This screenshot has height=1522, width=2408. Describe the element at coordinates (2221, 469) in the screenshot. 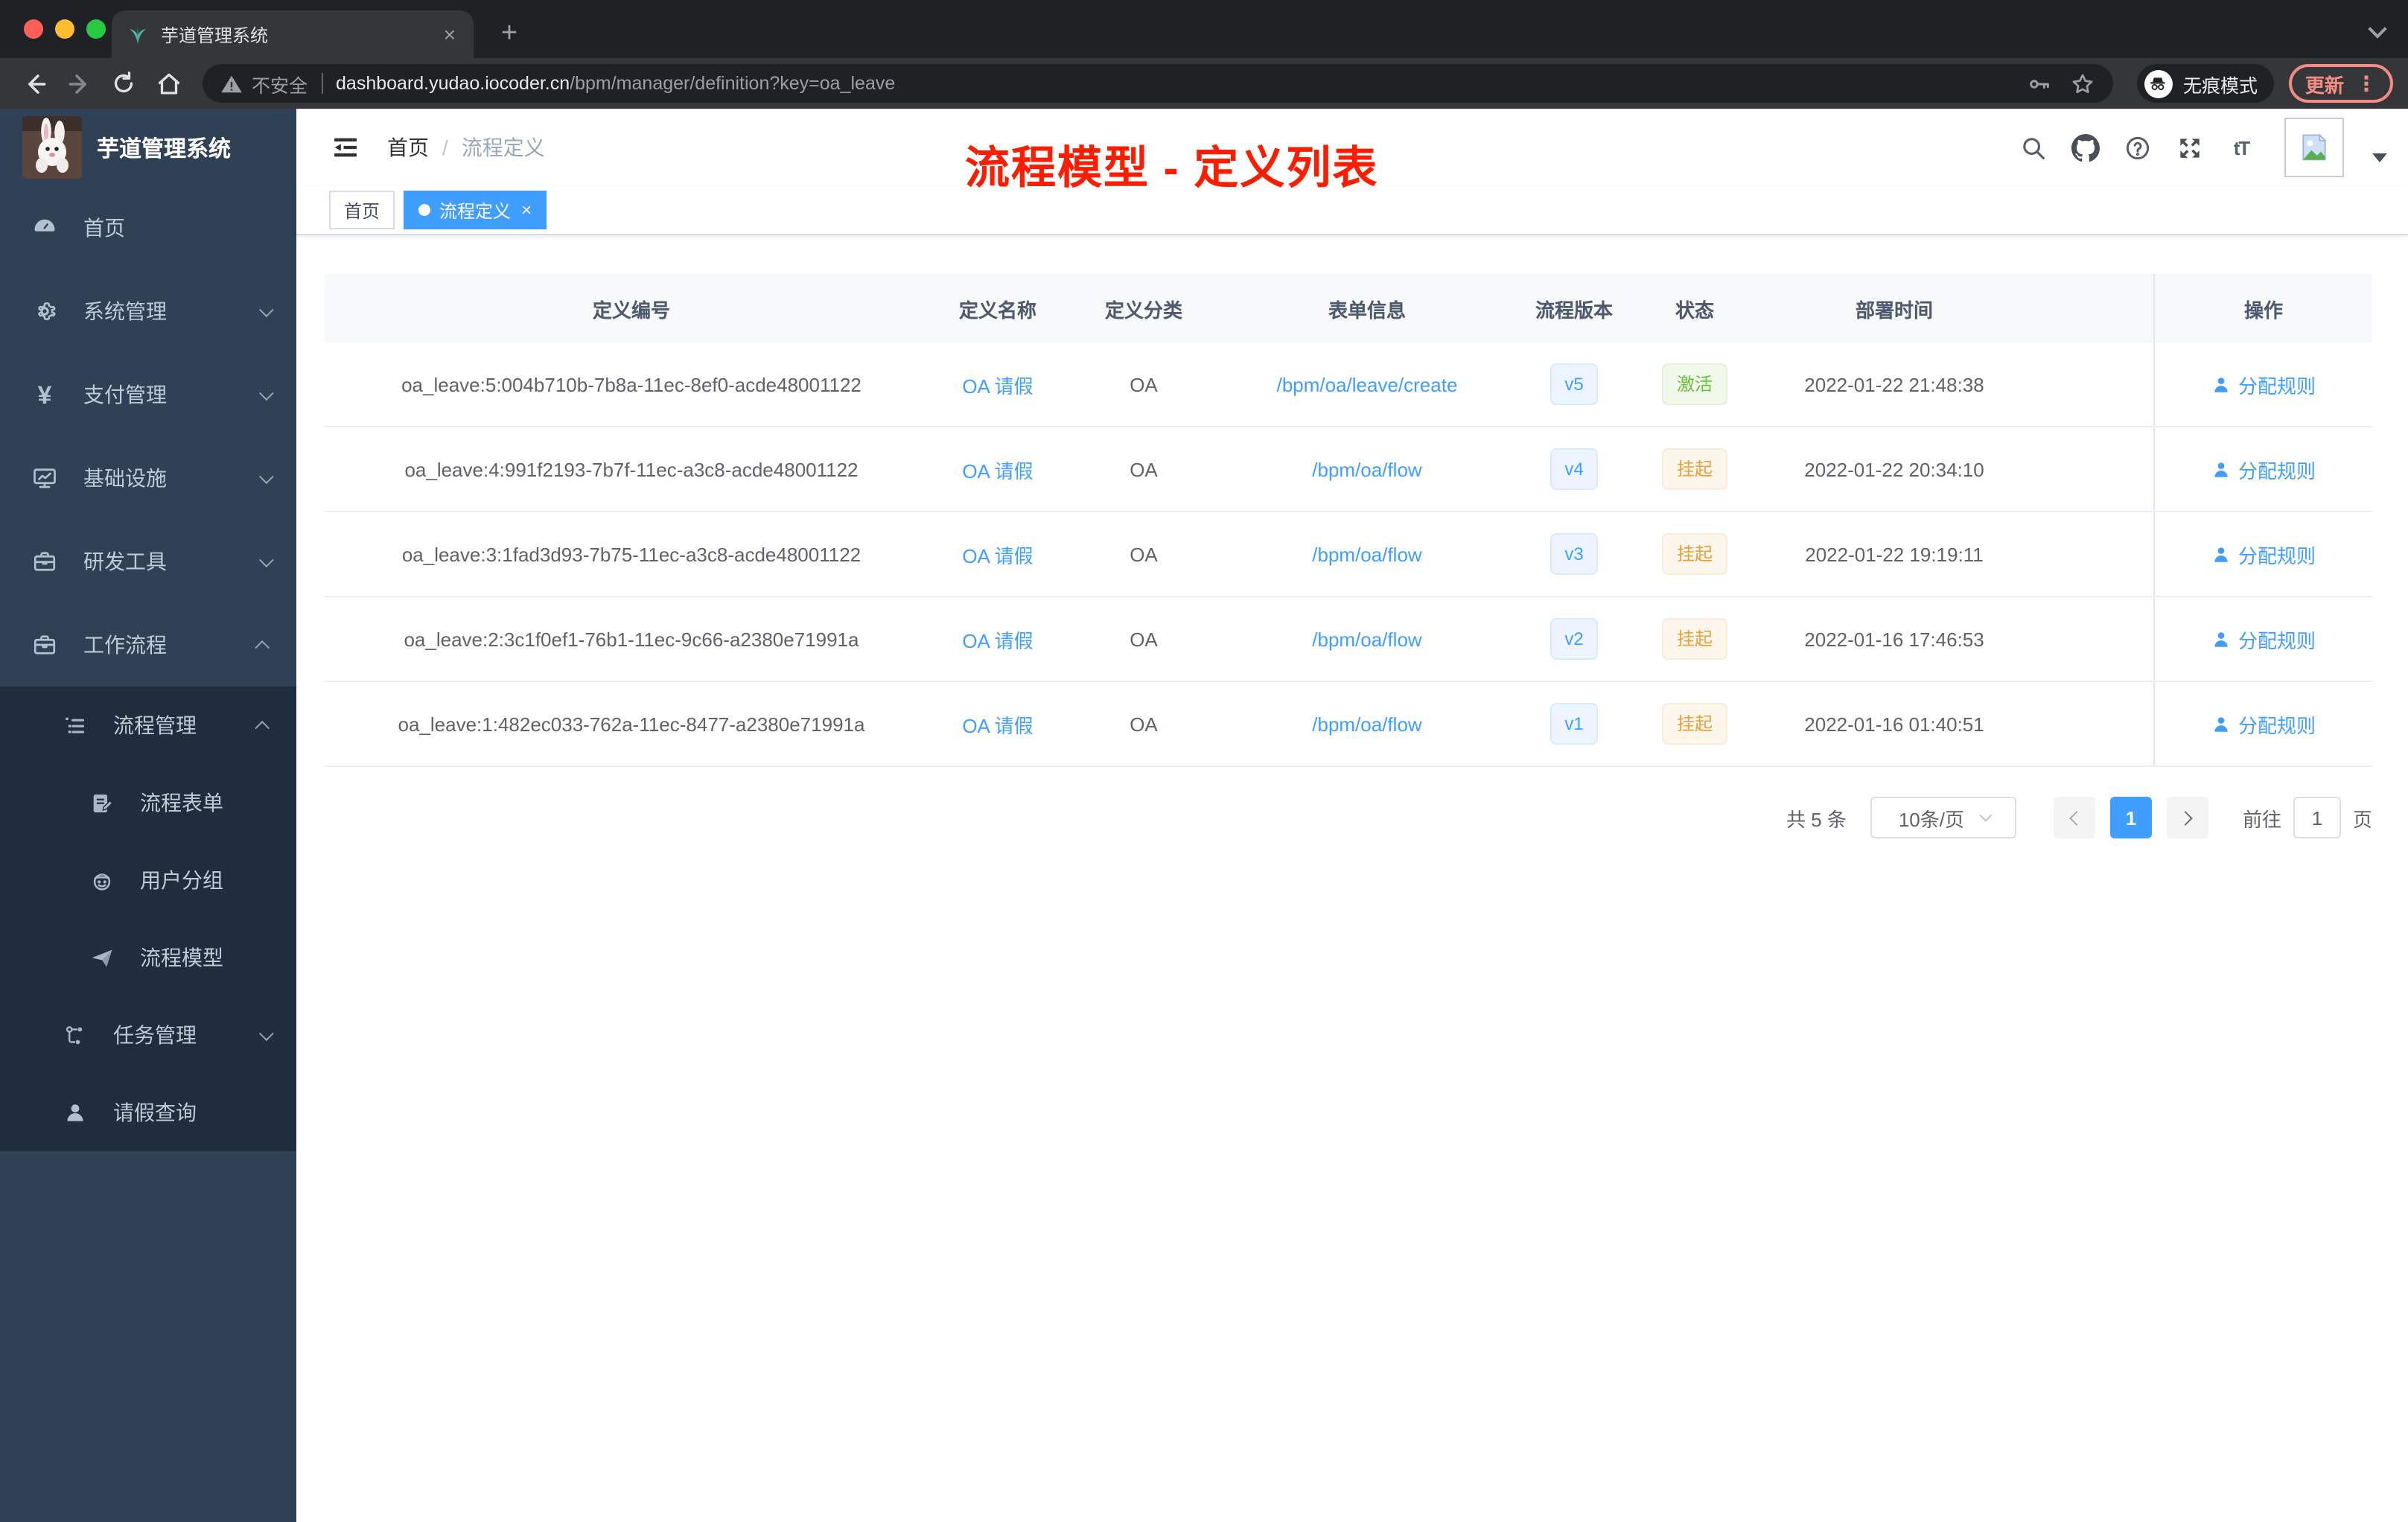

I see `user-icon` at that location.